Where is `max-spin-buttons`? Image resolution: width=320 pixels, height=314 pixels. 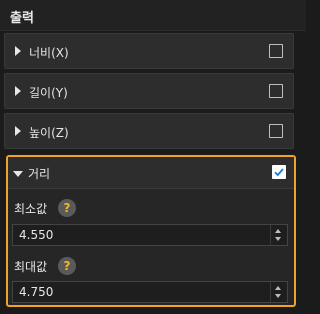 max-spin-buttons is located at coordinates (278, 292).